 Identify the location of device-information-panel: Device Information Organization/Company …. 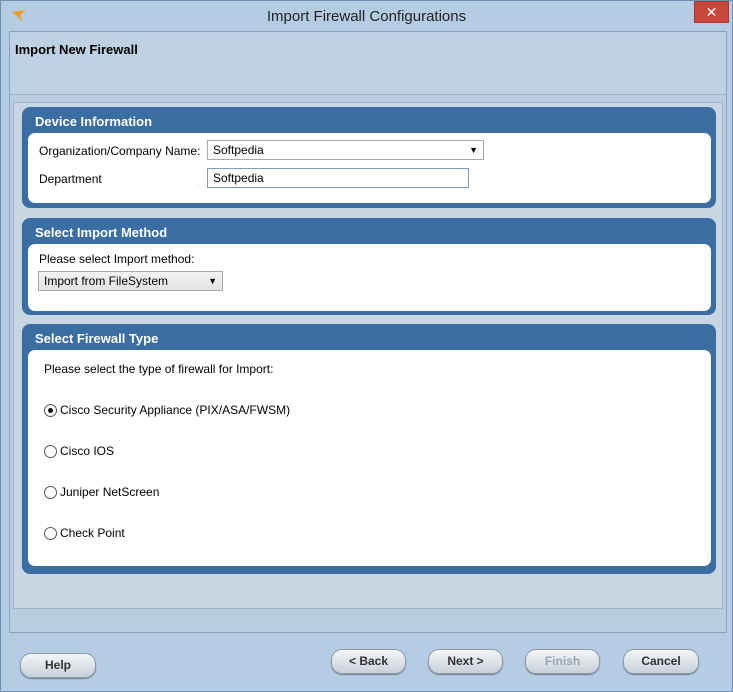
(369, 157).